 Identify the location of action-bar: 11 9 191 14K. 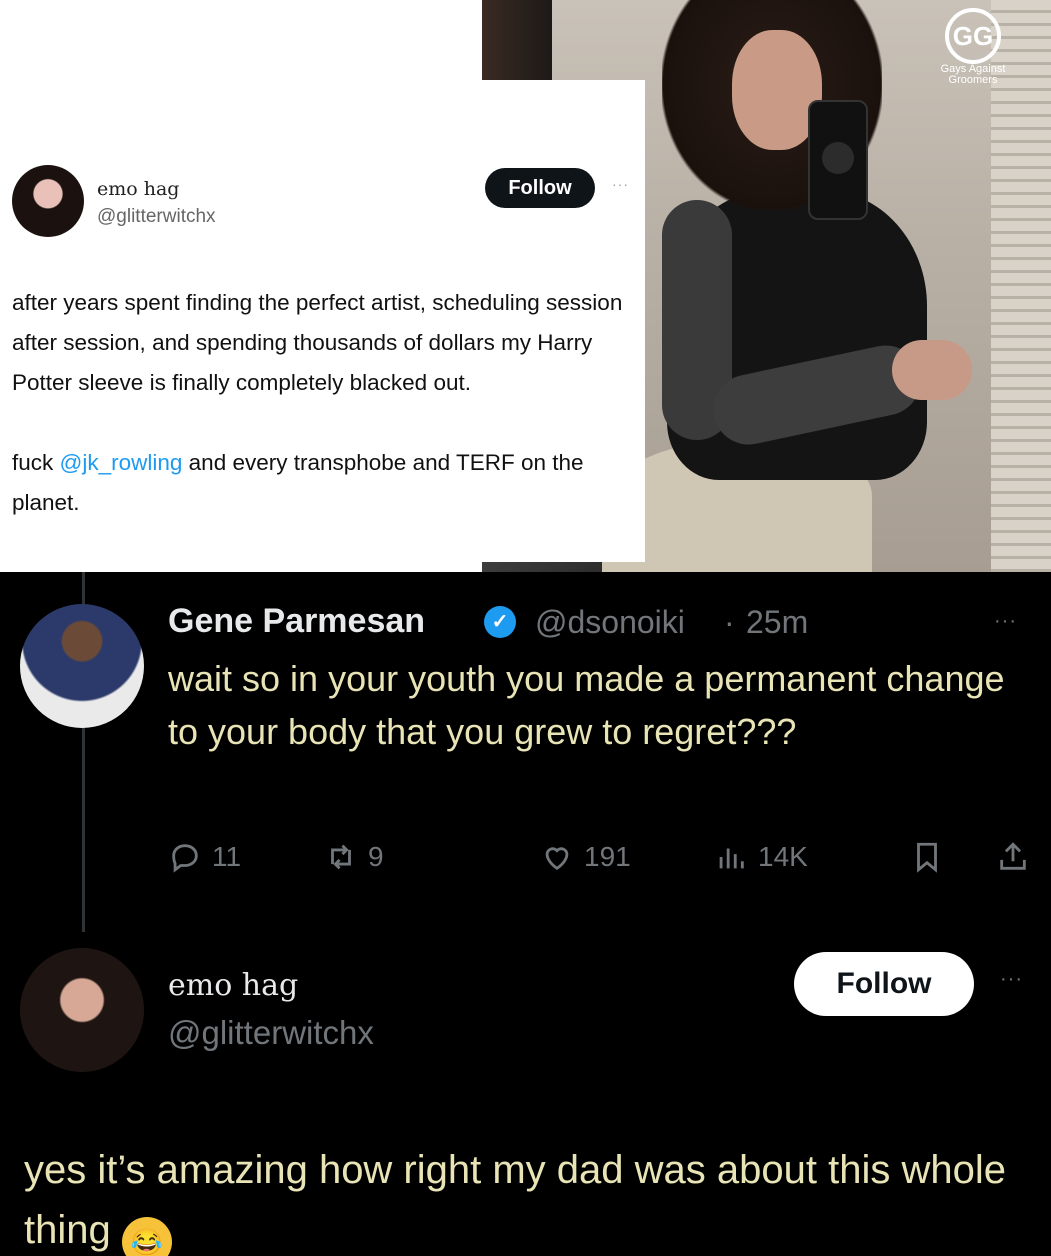
(603, 857).